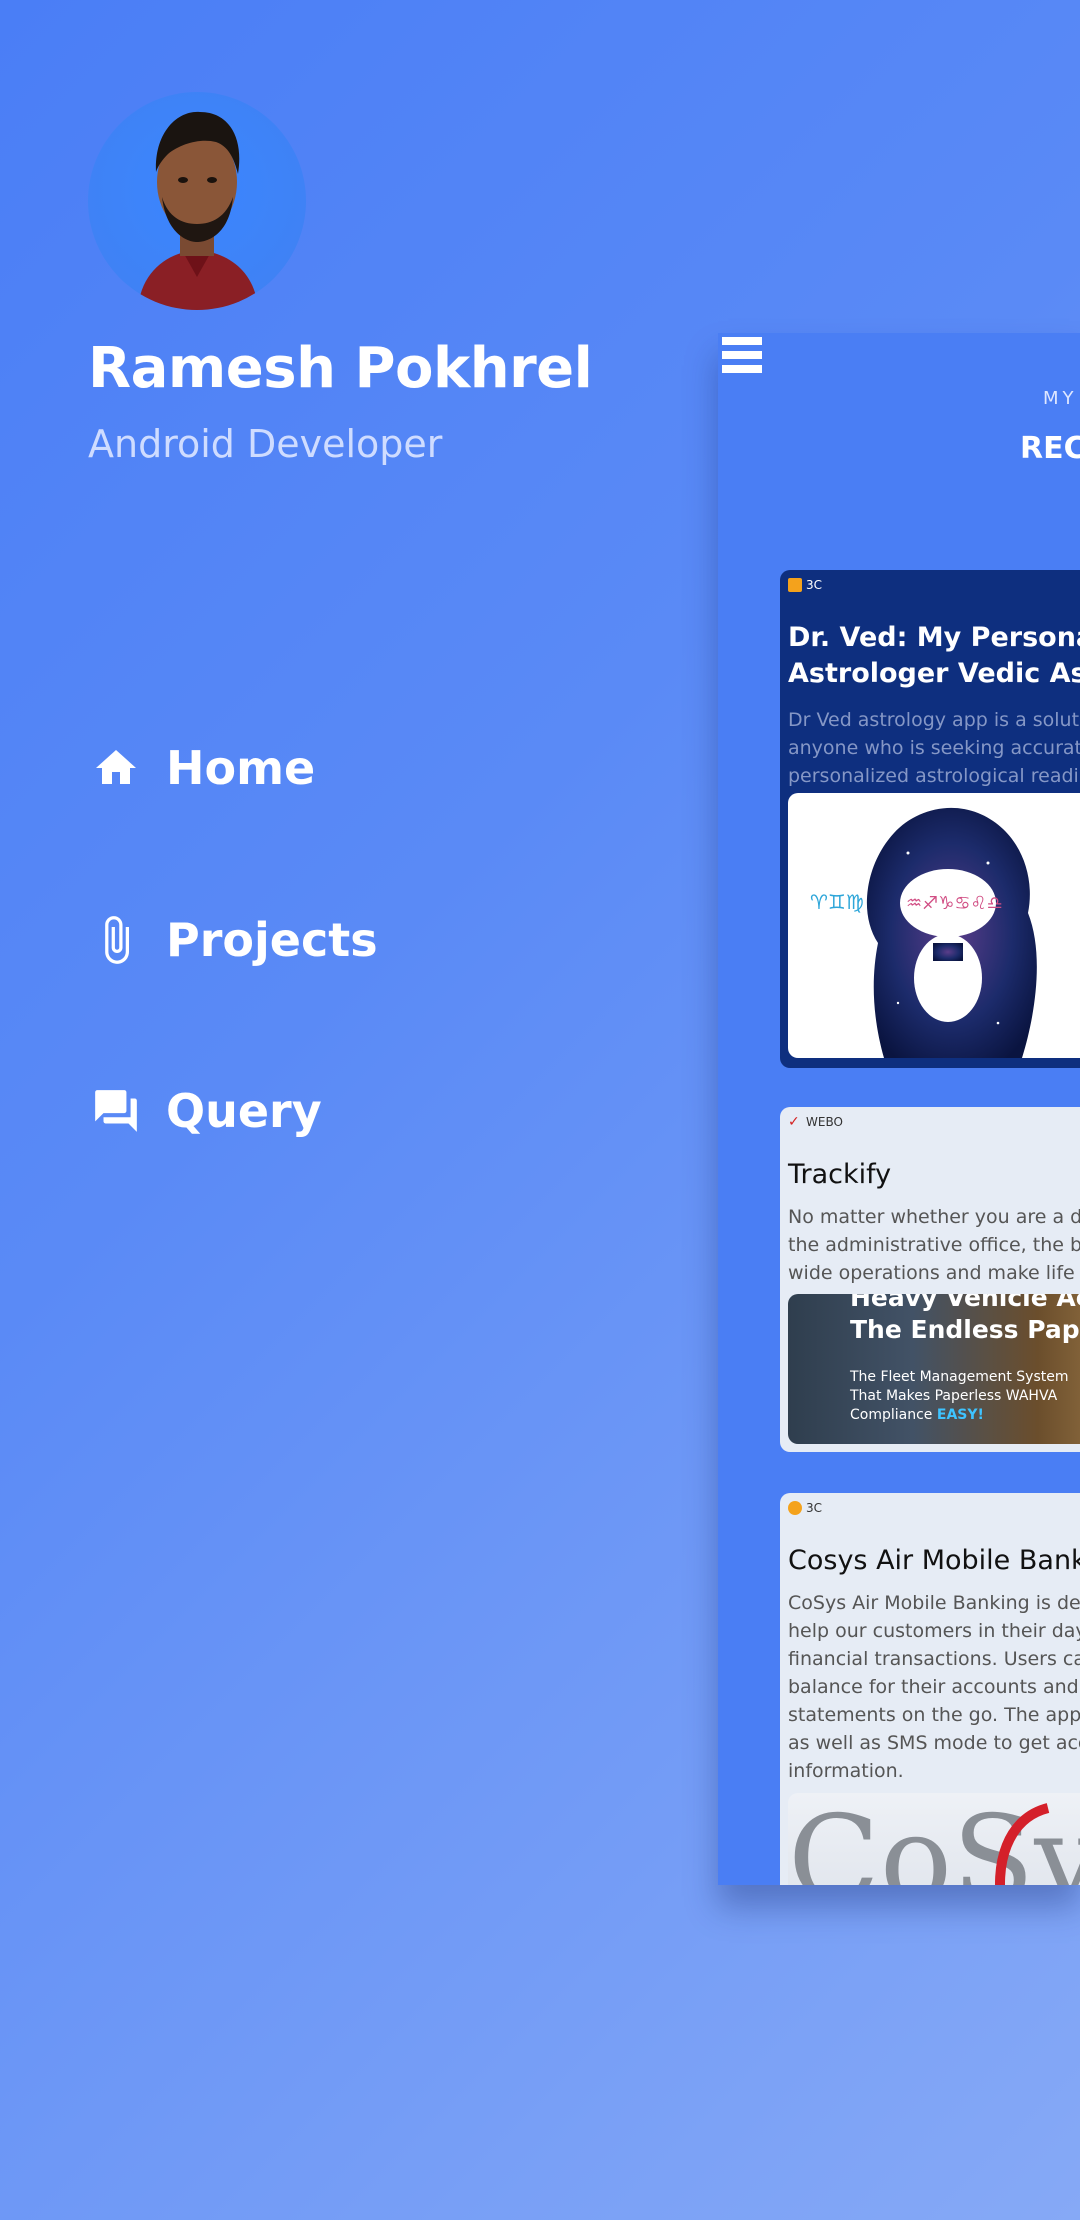 The image size is (1080, 2220). Describe the element at coordinates (116, 940) in the screenshot. I see `paperclip-icon` at that location.